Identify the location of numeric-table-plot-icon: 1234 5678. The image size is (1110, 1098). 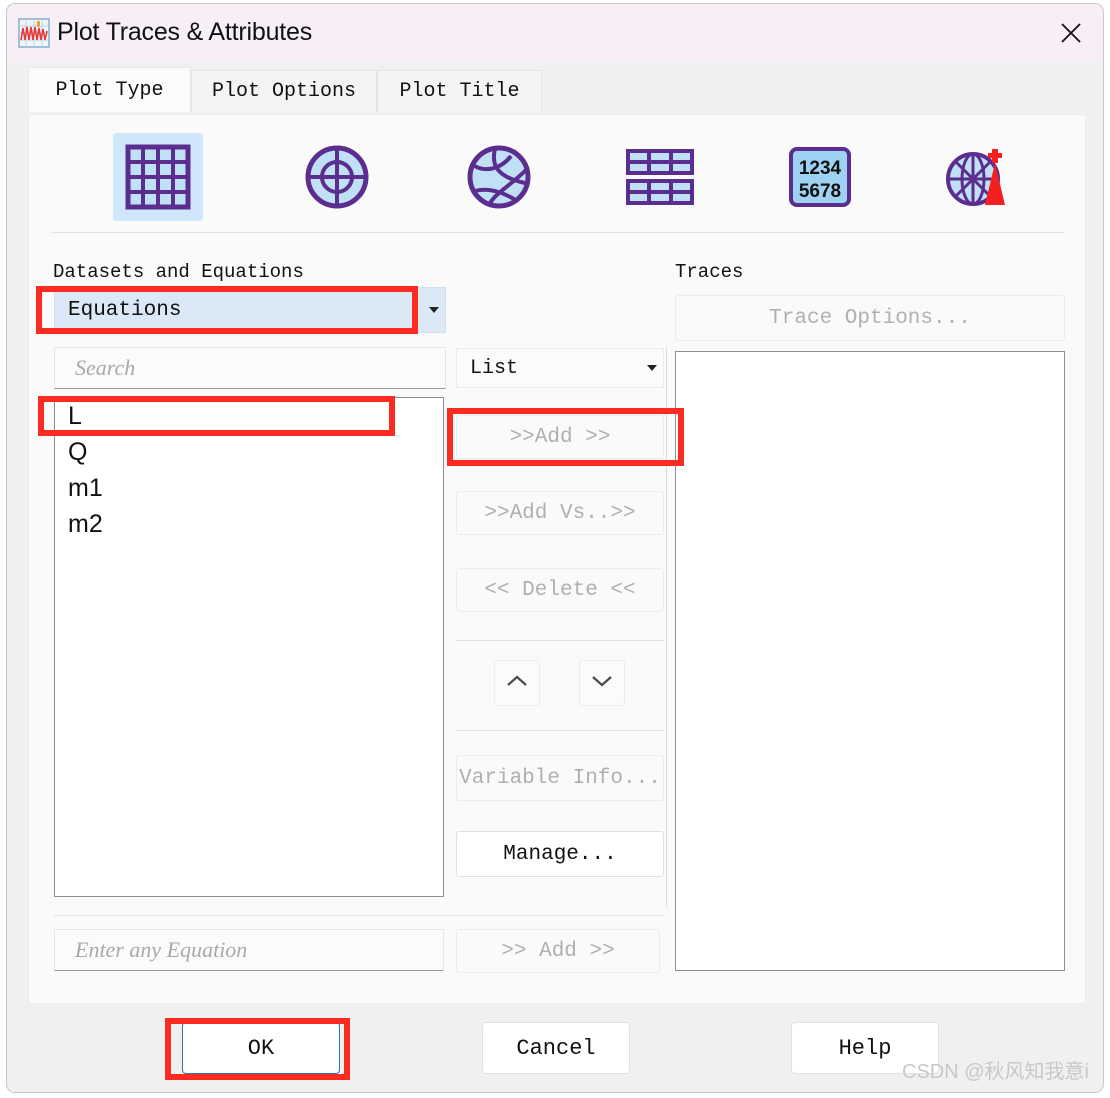
(820, 177).